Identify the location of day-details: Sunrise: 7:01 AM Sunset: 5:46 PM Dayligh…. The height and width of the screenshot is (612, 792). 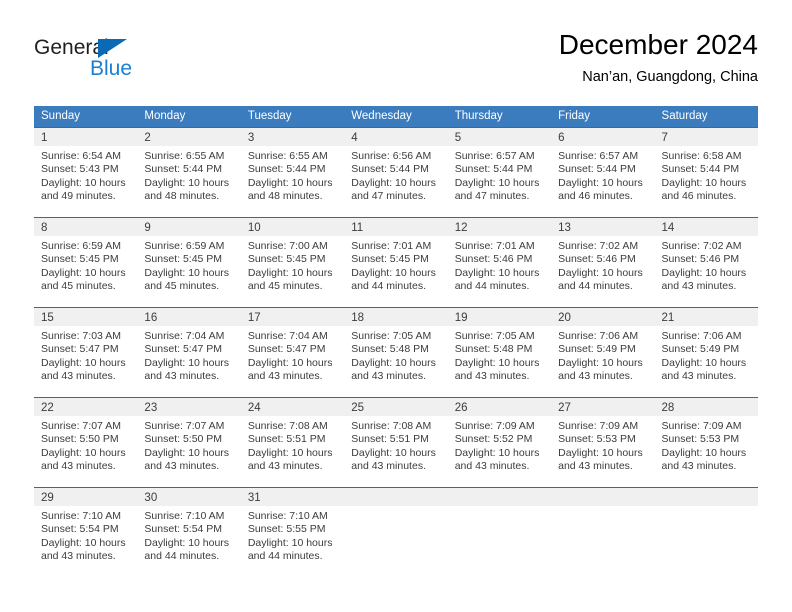
(499, 265).